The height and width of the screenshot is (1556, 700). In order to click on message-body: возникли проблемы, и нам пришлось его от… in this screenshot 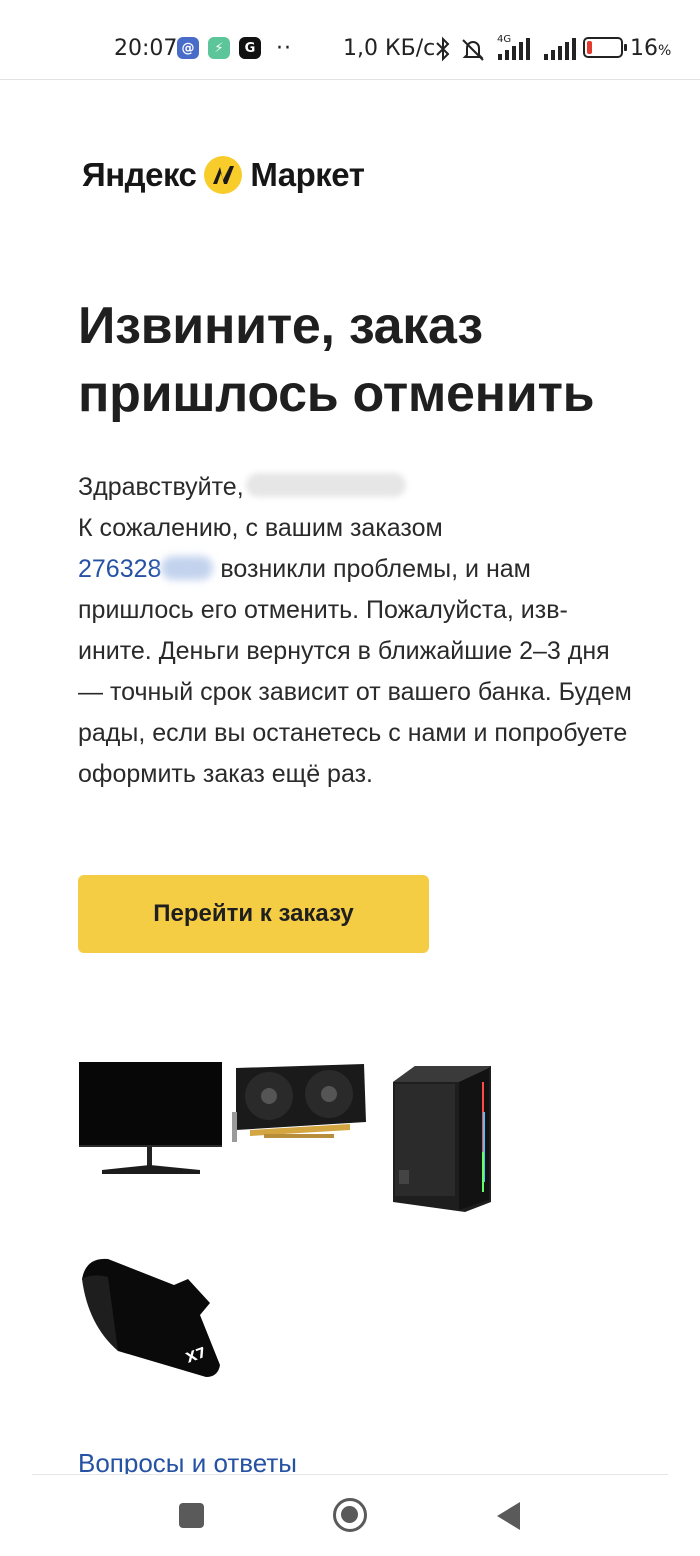, I will do `click(355, 671)`.